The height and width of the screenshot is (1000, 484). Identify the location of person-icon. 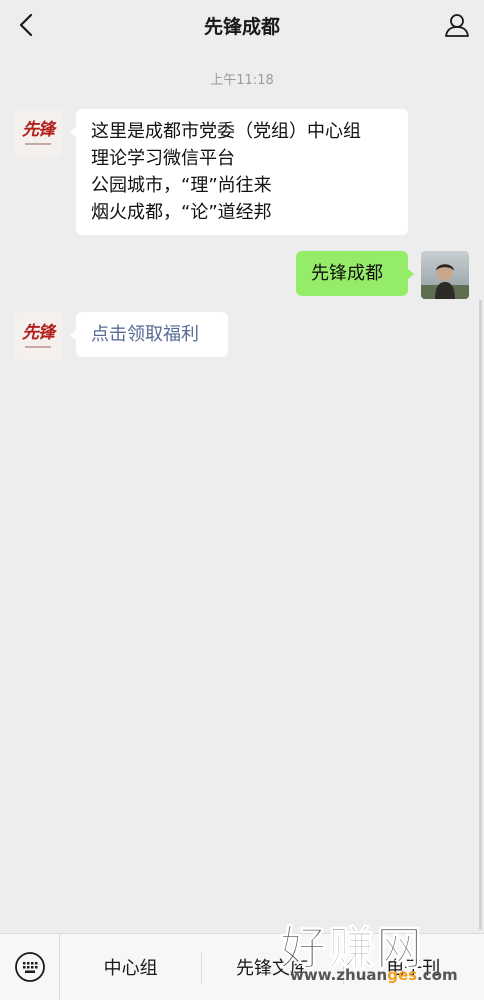
(457, 25).